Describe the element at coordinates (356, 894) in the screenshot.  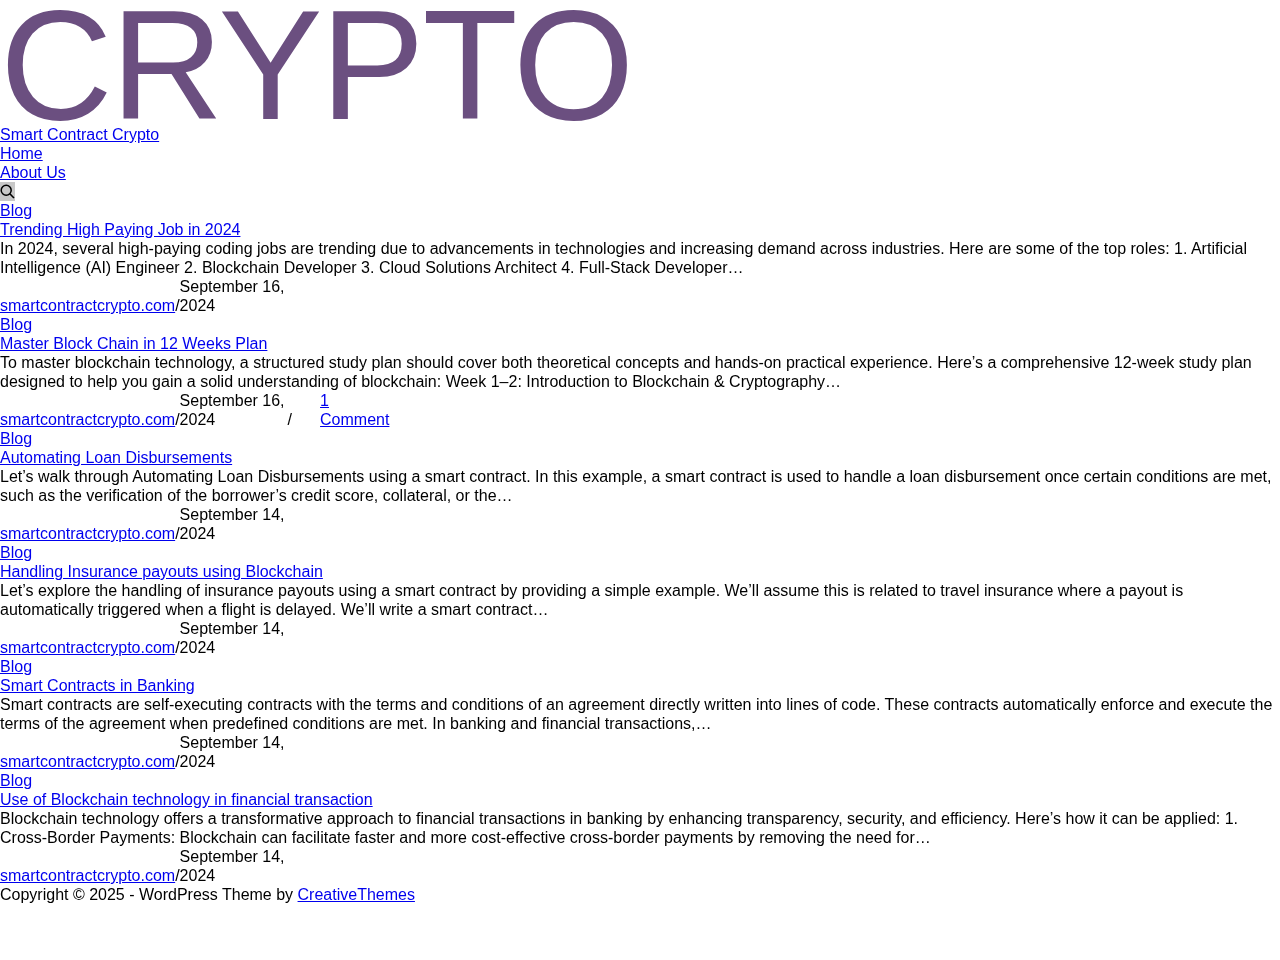
I see `footer-link: CreativeThemes` at that location.